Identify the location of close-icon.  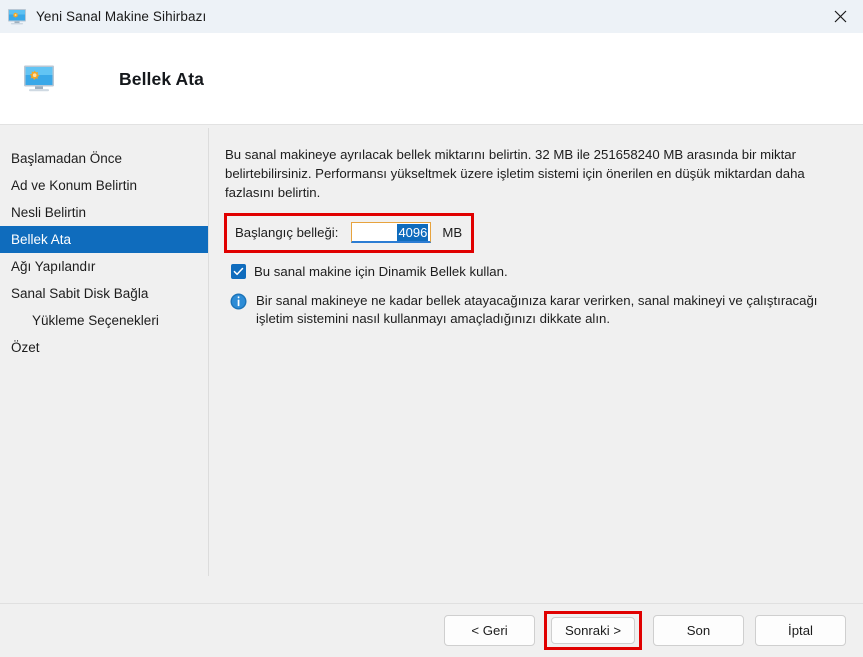
(840, 16).